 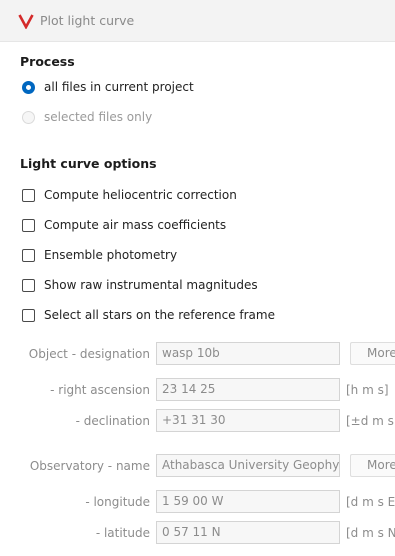 What do you see at coordinates (47, 61) in the screenshot?
I see `process-heading: Process` at bounding box center [47, 61].